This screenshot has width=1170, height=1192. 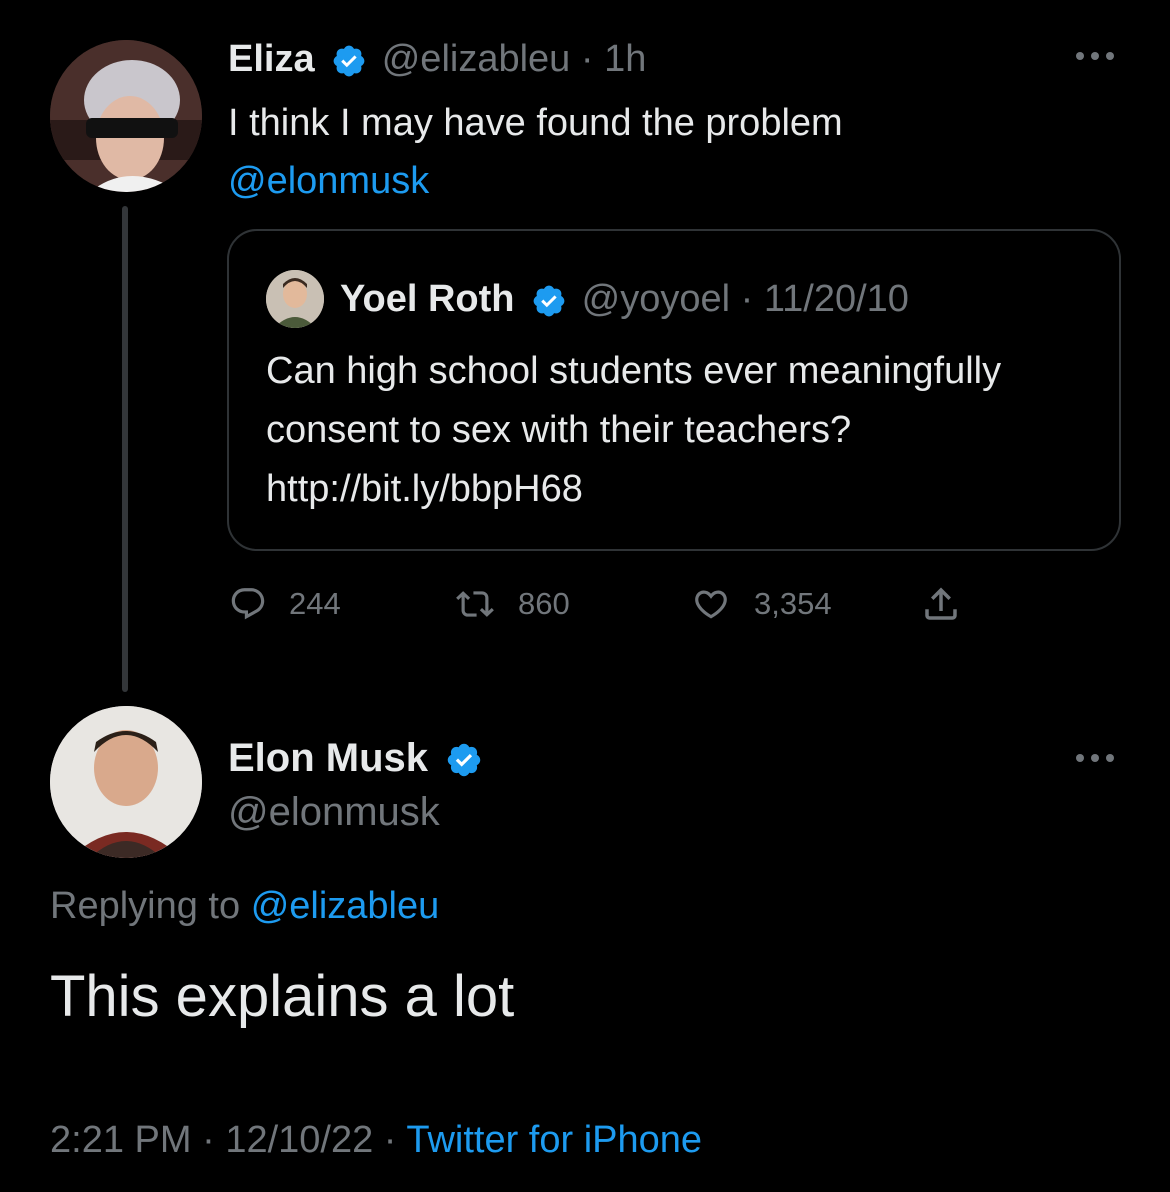 I want to click on tweet-time: 2:21 PM, so click(x=121, y=1140).